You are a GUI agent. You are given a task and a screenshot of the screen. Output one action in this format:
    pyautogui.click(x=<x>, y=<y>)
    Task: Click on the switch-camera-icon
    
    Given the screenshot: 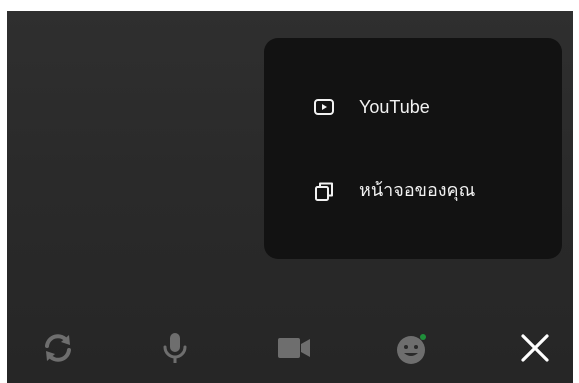 What is the action you would take?
    pyautogui.click(x=58, y=350)
    